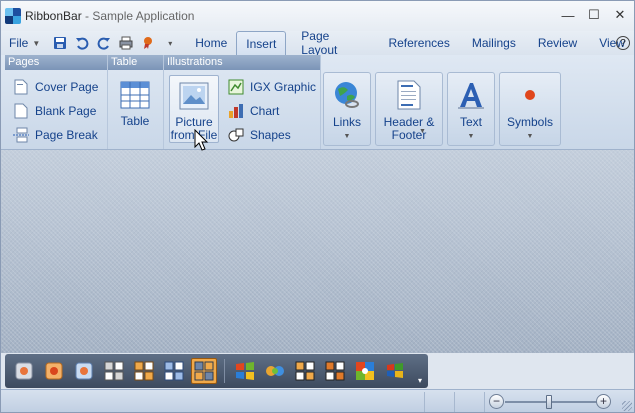 The height and width of the screenshot is (413, 635). Describe the element at coordinates (317, 400) in the screenshot. I see `status-bar: − +` at that location.